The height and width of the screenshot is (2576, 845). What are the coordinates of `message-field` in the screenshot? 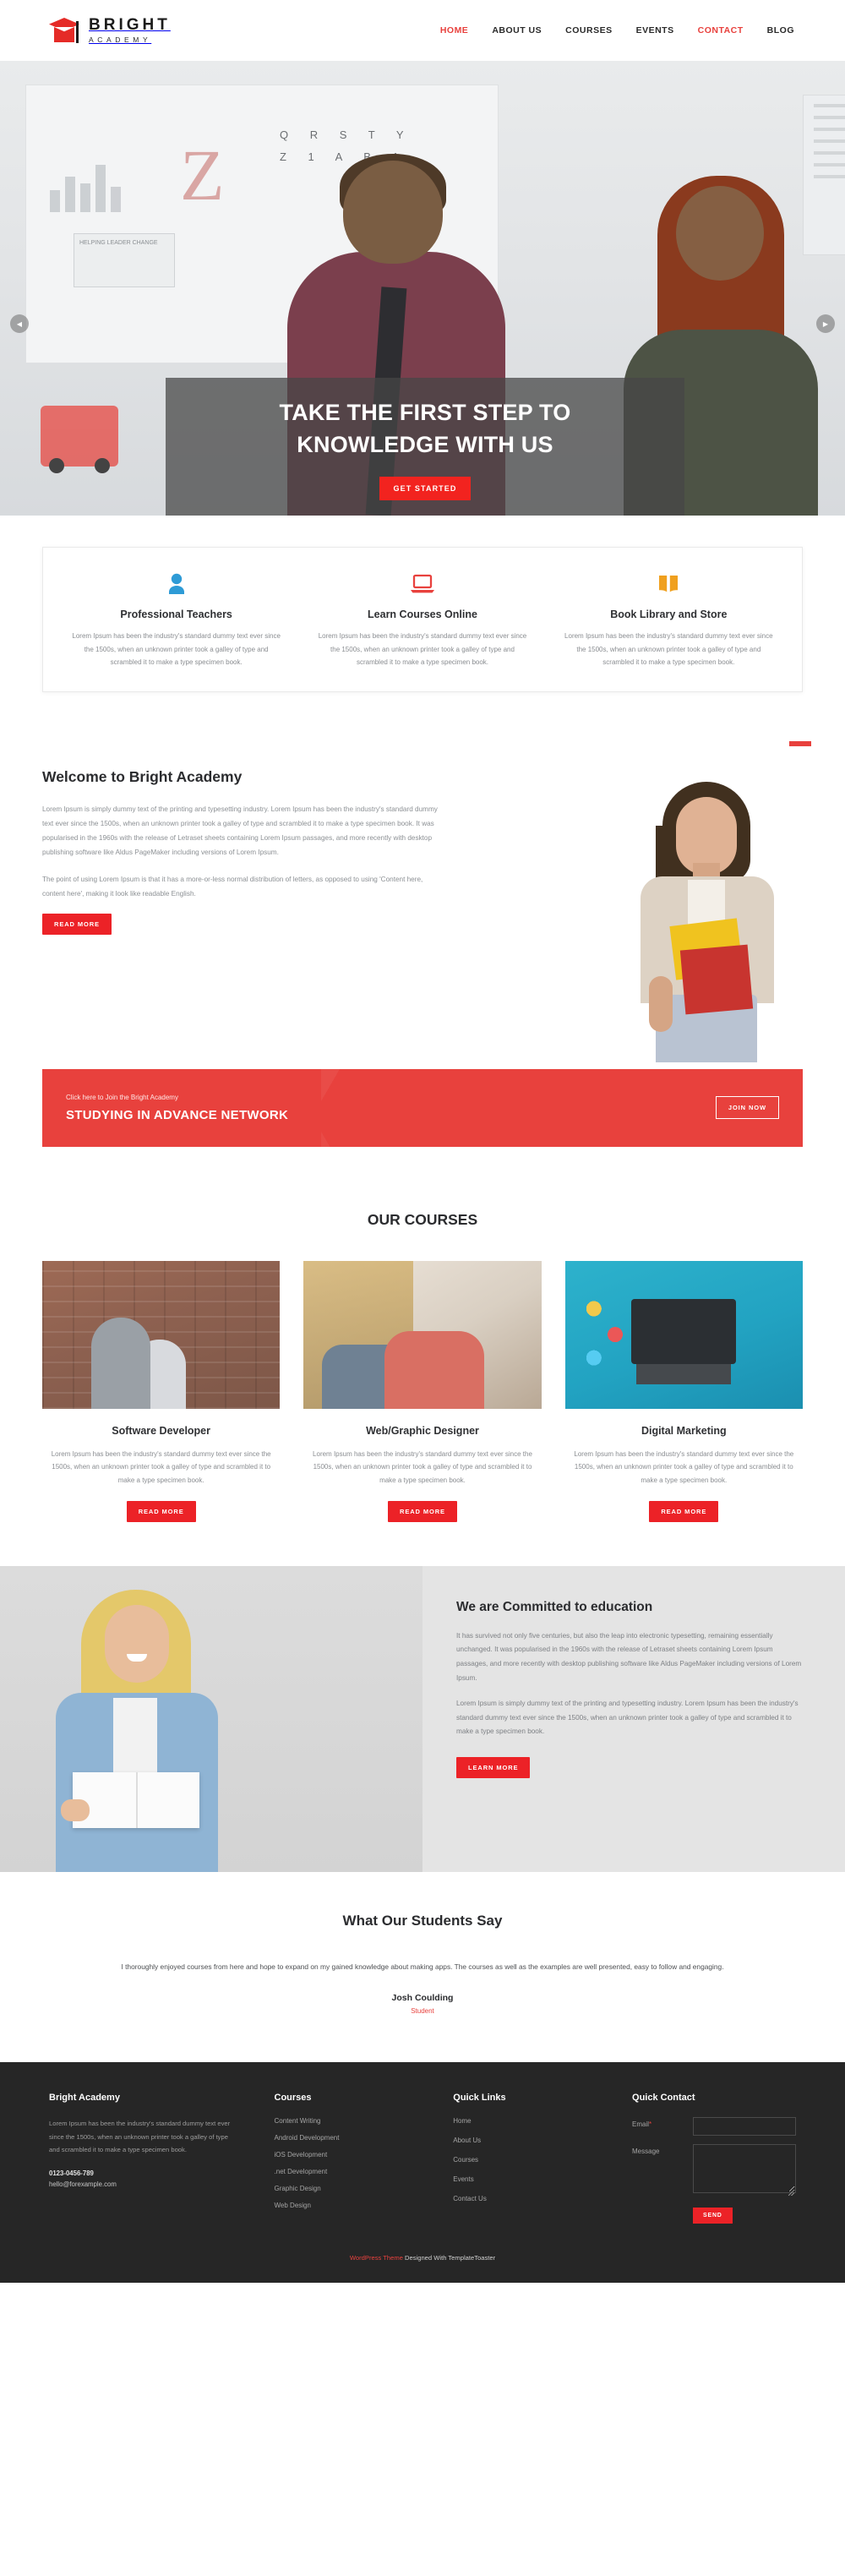 It's located at (745, 2169).